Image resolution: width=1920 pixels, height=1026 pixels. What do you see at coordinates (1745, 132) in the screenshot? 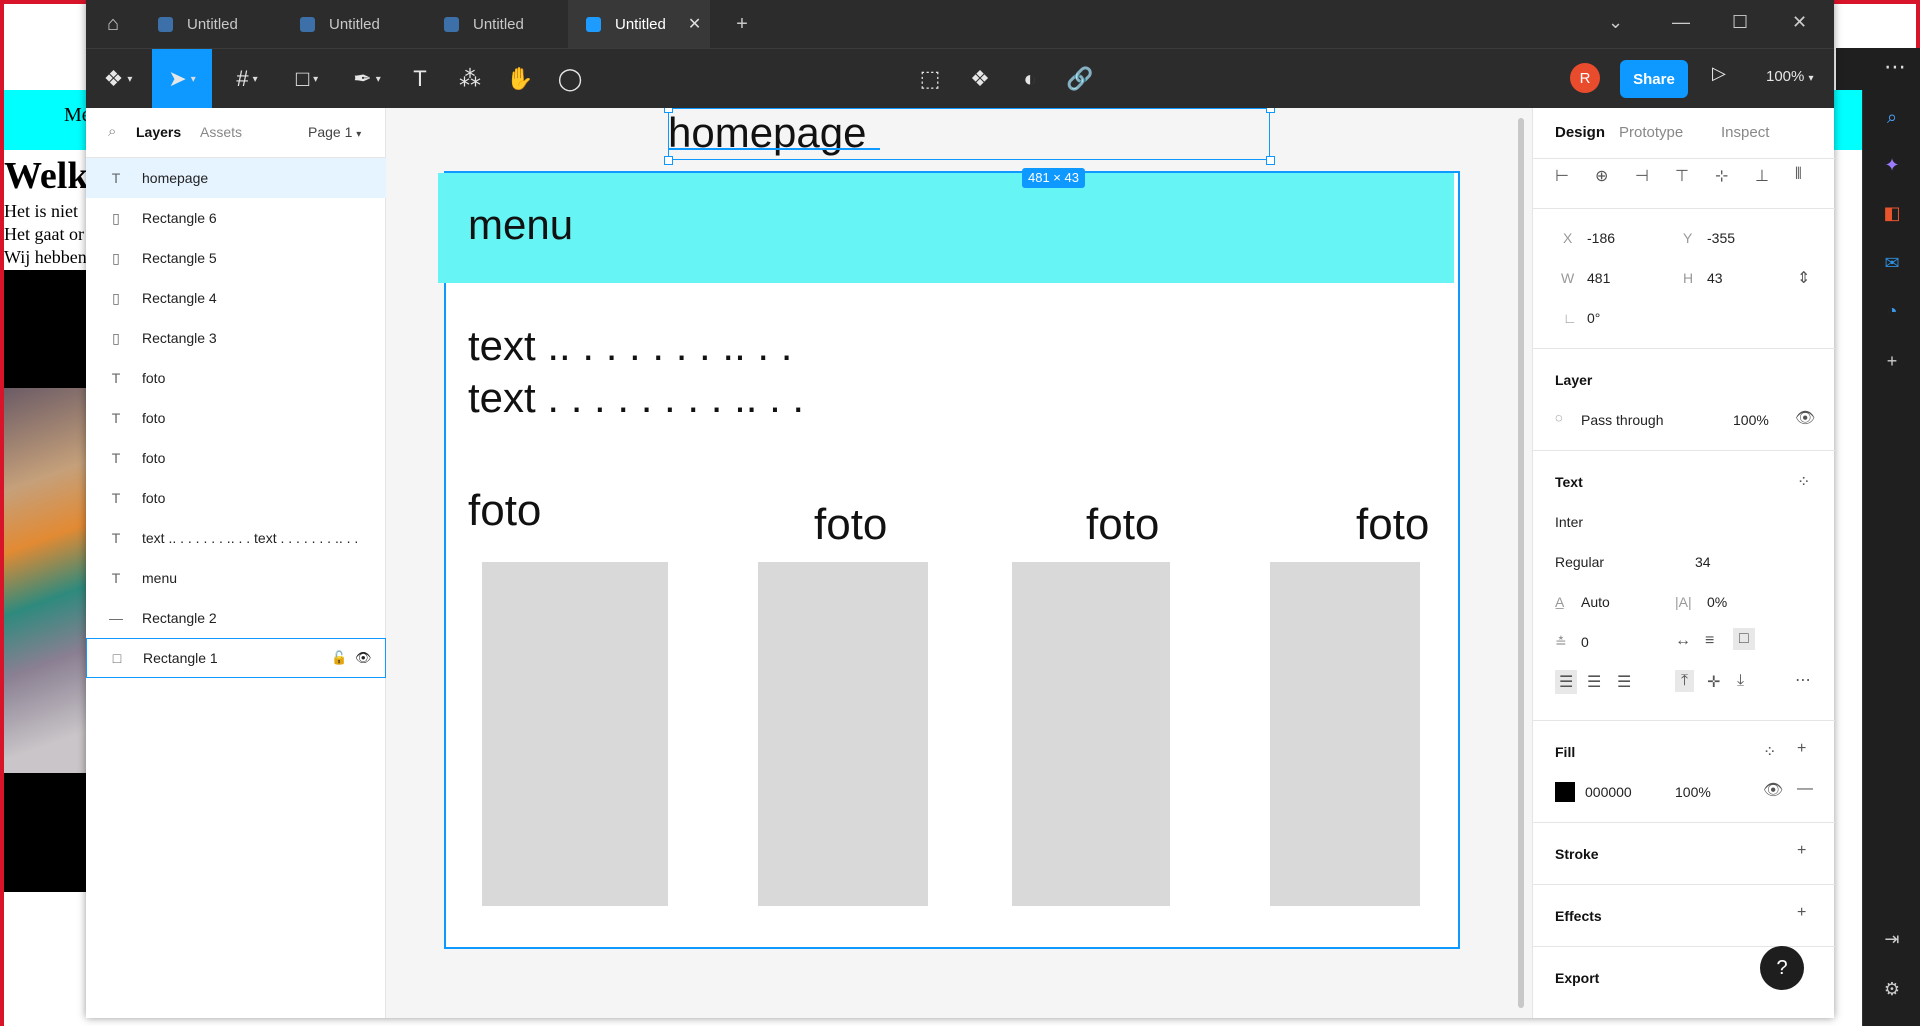
I see `tab-inspect: Inspect` at bounding box center [1745, 132].